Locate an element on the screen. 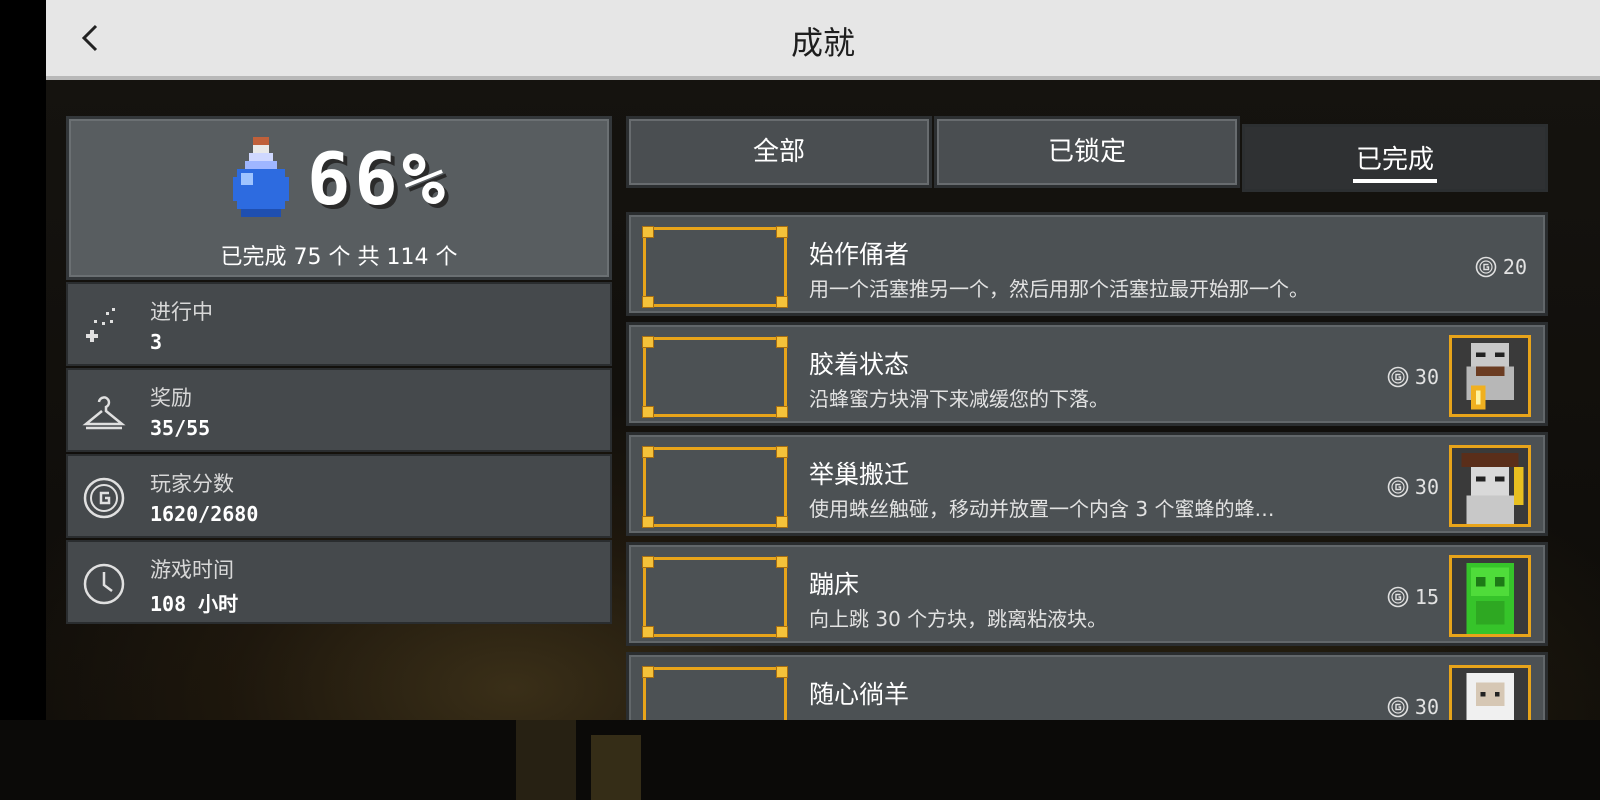 The height and width of the screenshot is (800, 1600). achievement-row: 胶着状态 沿蜂蜜方块滑下来减缓您的下落。 30 is located at coordinates (1087, 374).